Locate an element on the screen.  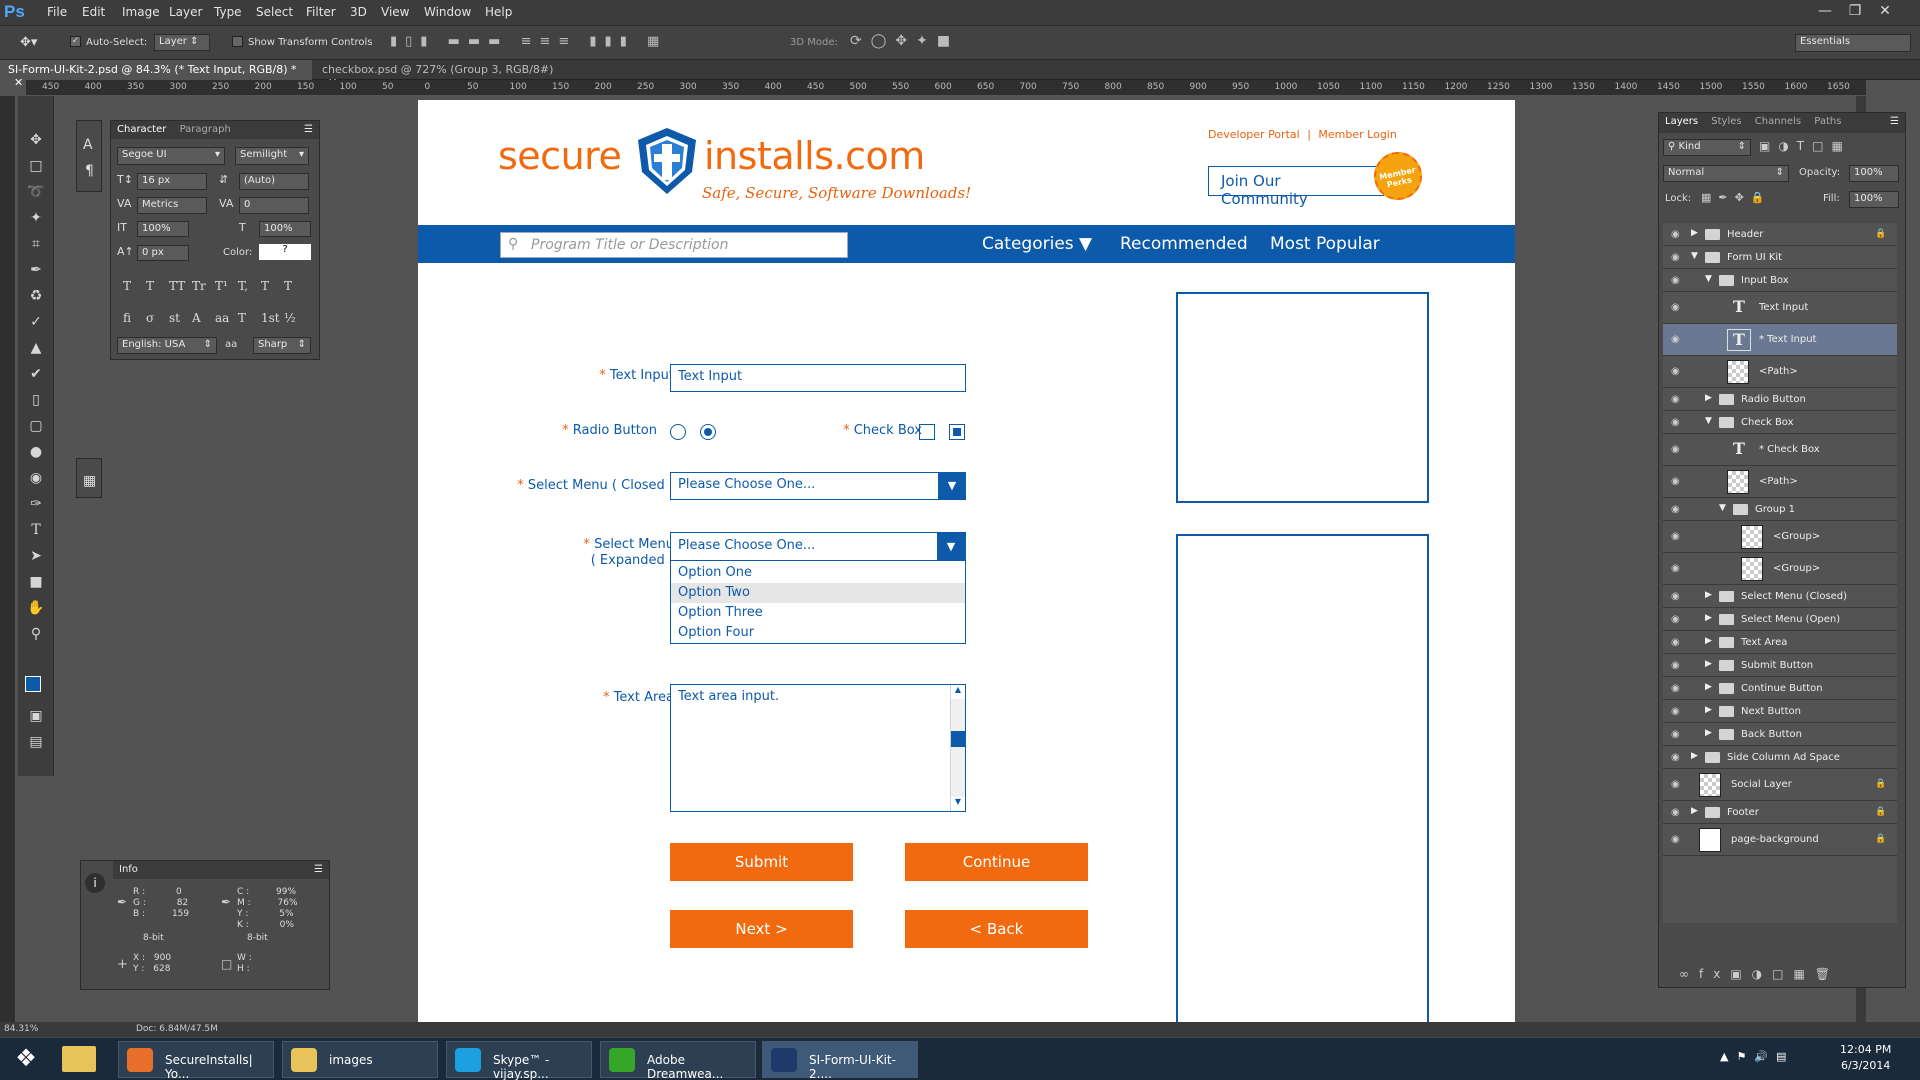
textarea-field: Text area input. is located at coordinates (818, 748).